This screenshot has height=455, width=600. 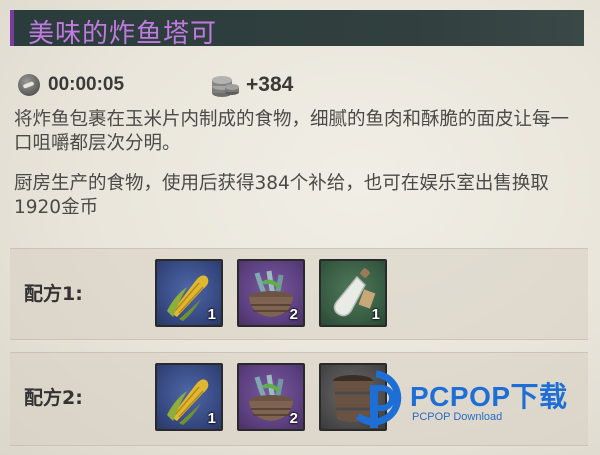 I want to click on pcpop-logo-icon, so click(x=378, y=399).